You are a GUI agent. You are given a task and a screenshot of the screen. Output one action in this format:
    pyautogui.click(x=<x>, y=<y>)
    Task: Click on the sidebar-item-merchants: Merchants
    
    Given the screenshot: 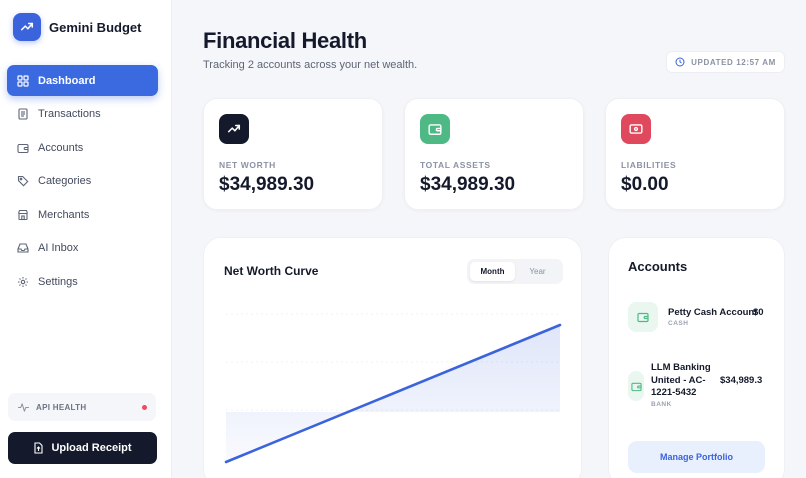 What is the action you would take?
    pyautogui.click(x=82, y=214)
    